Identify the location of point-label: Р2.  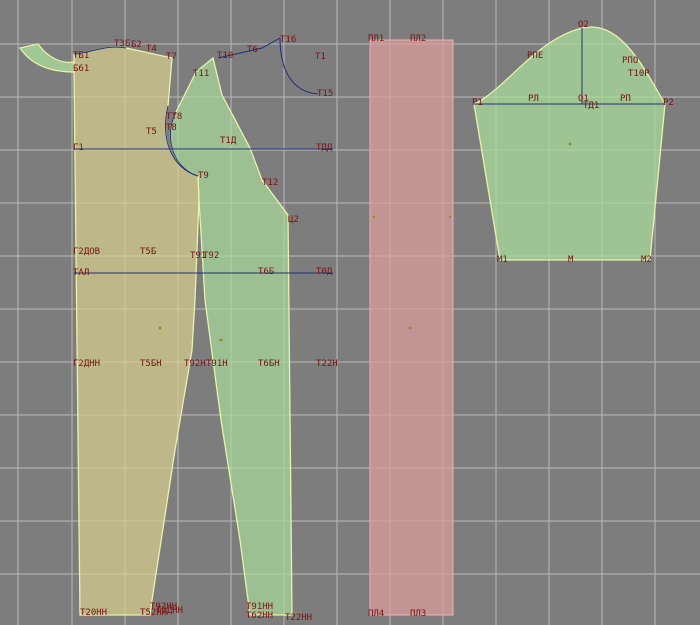
(668, 103).